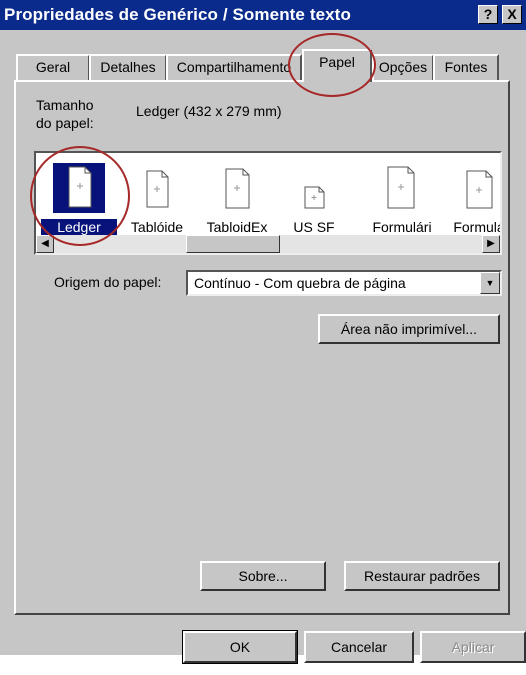 The height and width of the screenshot is (675, 526). Describe the element at coordinates (108, 282) in the screenshot. I see `paper-source-label: Origem do papel:` at that location.